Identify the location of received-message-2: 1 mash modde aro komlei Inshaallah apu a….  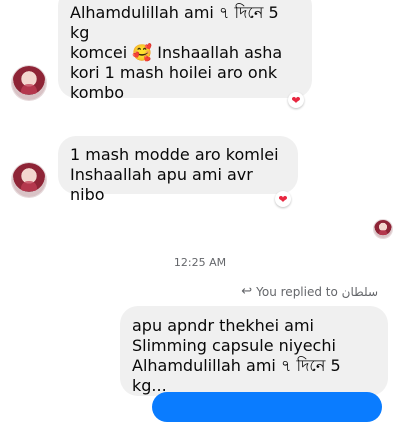
(178, 170).